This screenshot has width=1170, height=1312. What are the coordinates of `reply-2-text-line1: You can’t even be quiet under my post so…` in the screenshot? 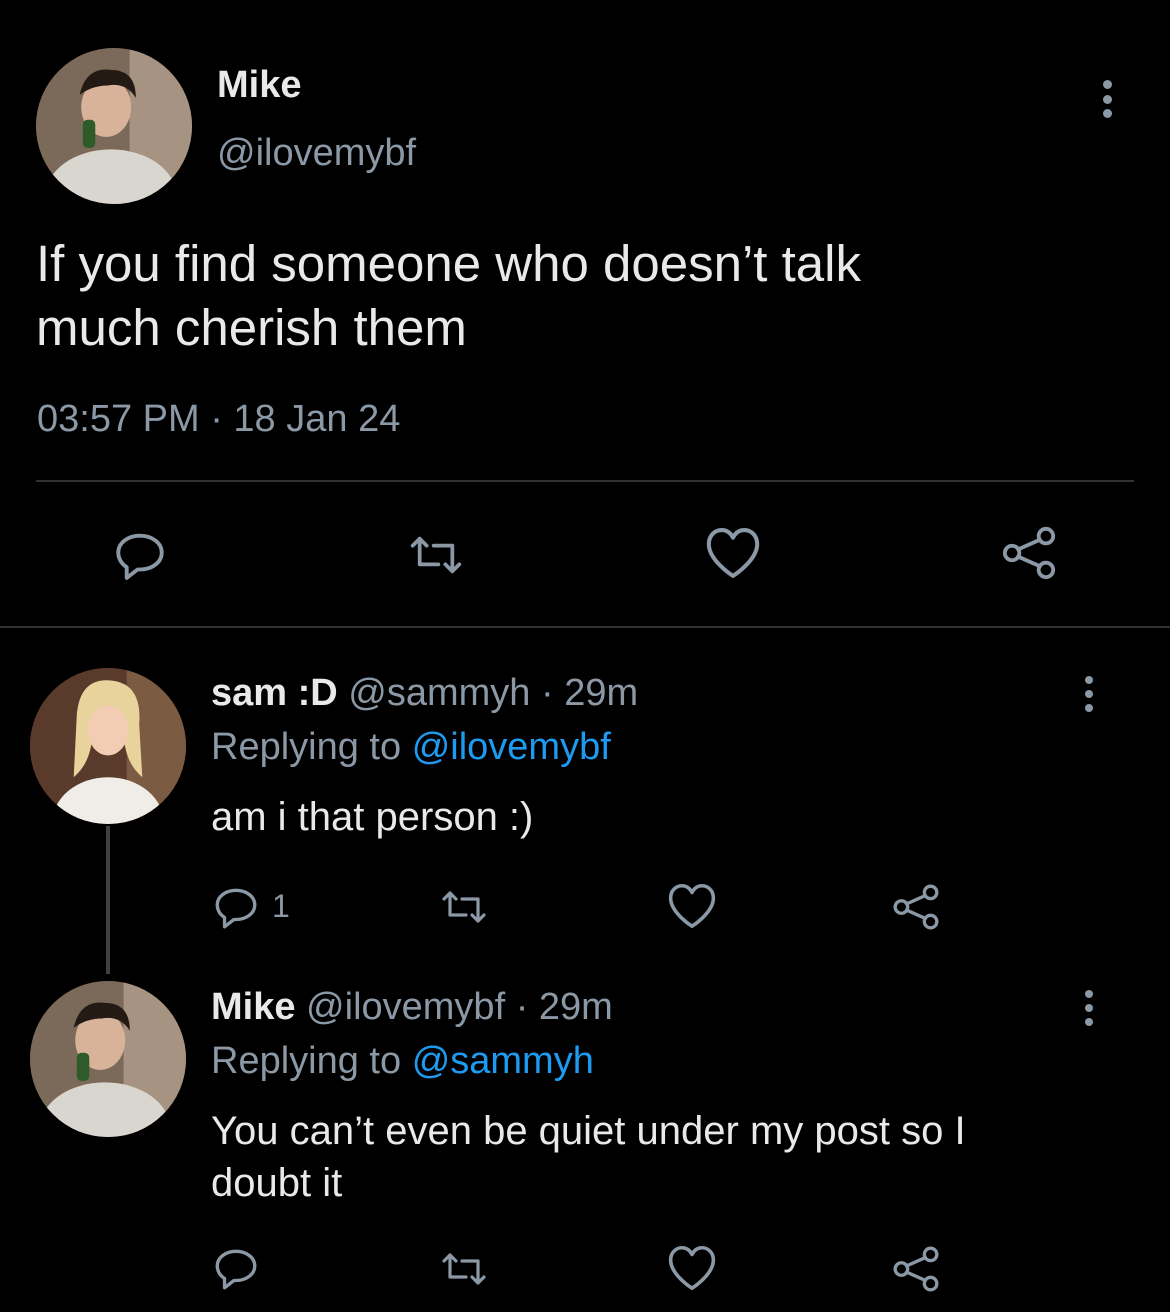 It's located at (588, 1131).